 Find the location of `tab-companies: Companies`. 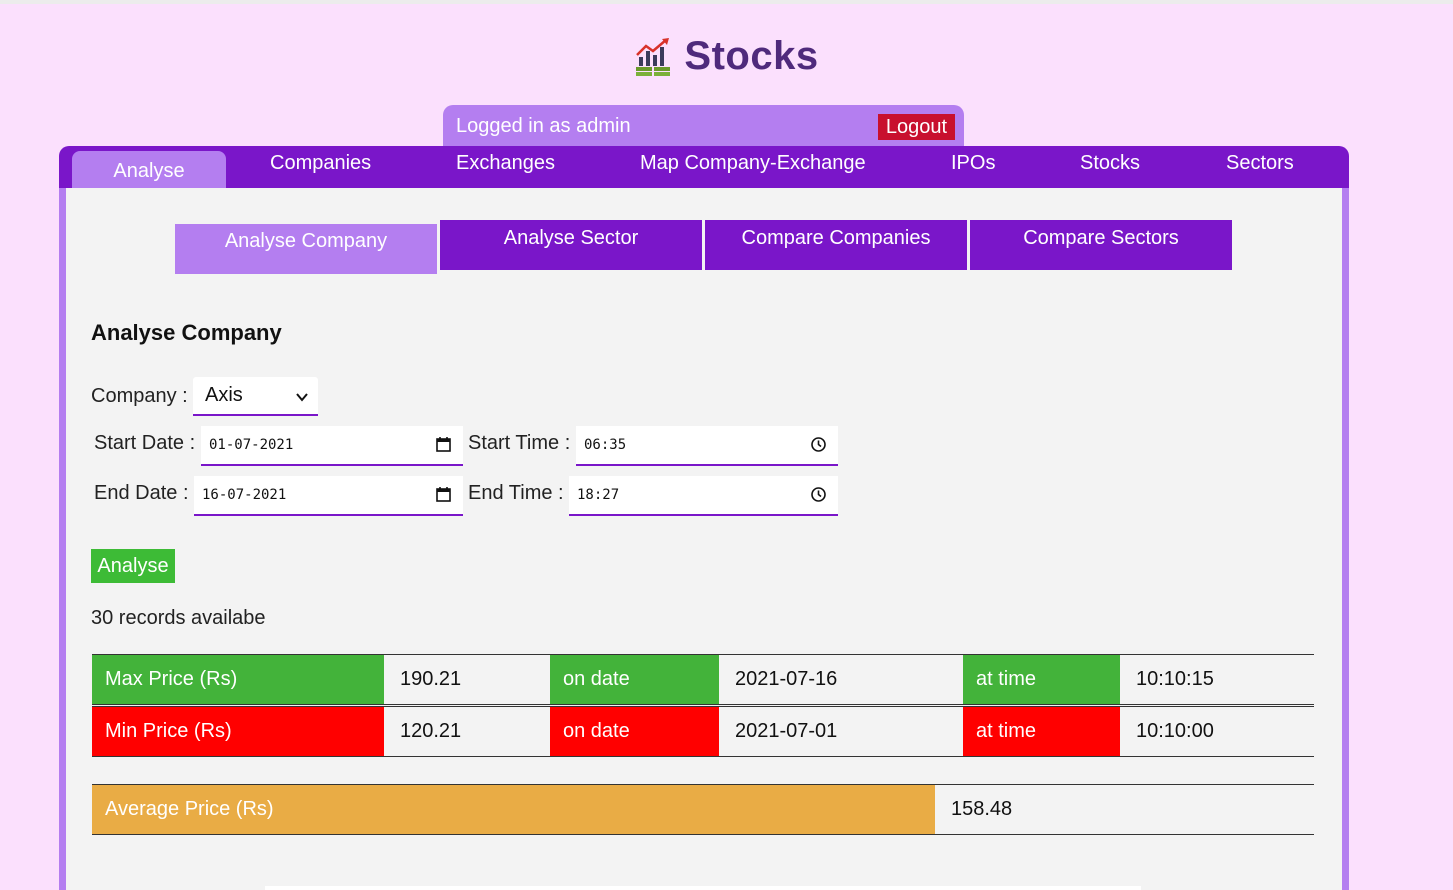

tab-companies: Companies is located at coordinates (320, 163).